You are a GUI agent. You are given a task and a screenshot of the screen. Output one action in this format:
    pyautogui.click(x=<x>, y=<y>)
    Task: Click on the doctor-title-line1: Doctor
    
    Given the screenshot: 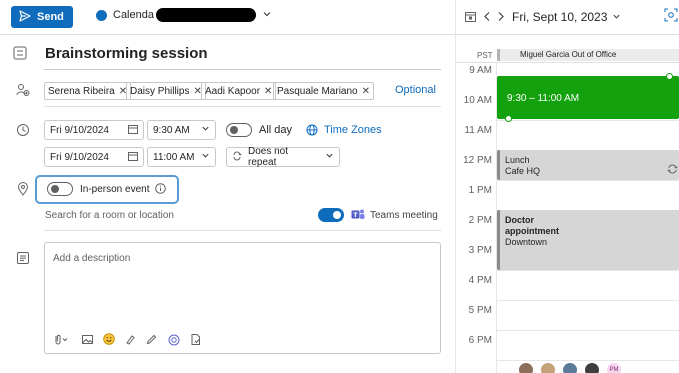 What is the action you would take?
    pyautogui.click(x=519, y=220)
    